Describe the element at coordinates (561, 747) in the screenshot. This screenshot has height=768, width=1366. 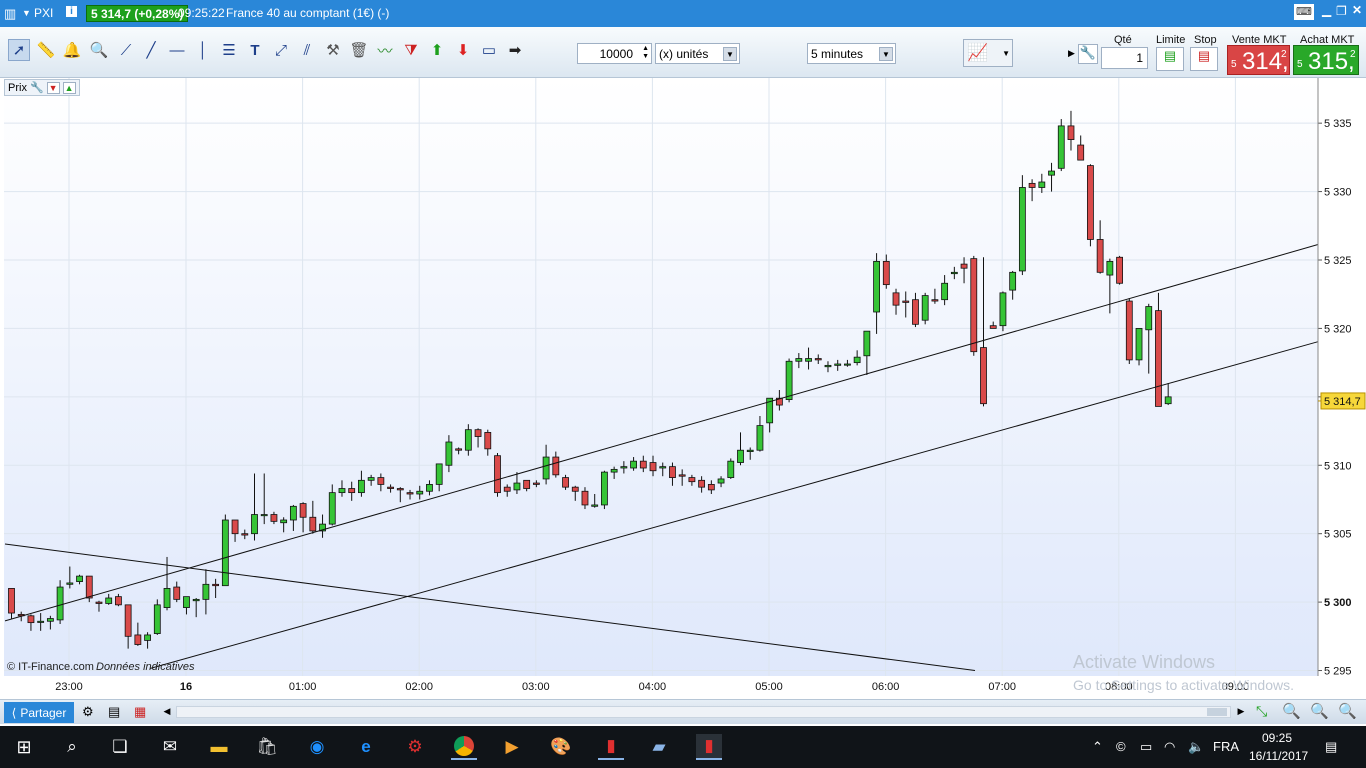
I see `paint-icon: 🎨` at that location.